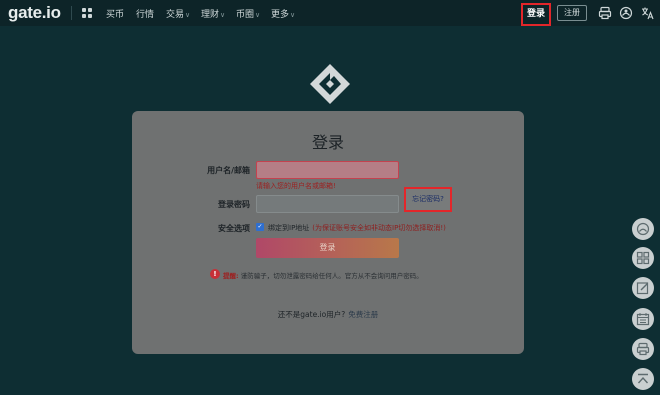 The height and width of the screenshot is (395, 660). What do you see at coordinates (228, 170) in the screenshot?
I see `username-label: 用户名/邮箱` at bounding box center [228, 170].